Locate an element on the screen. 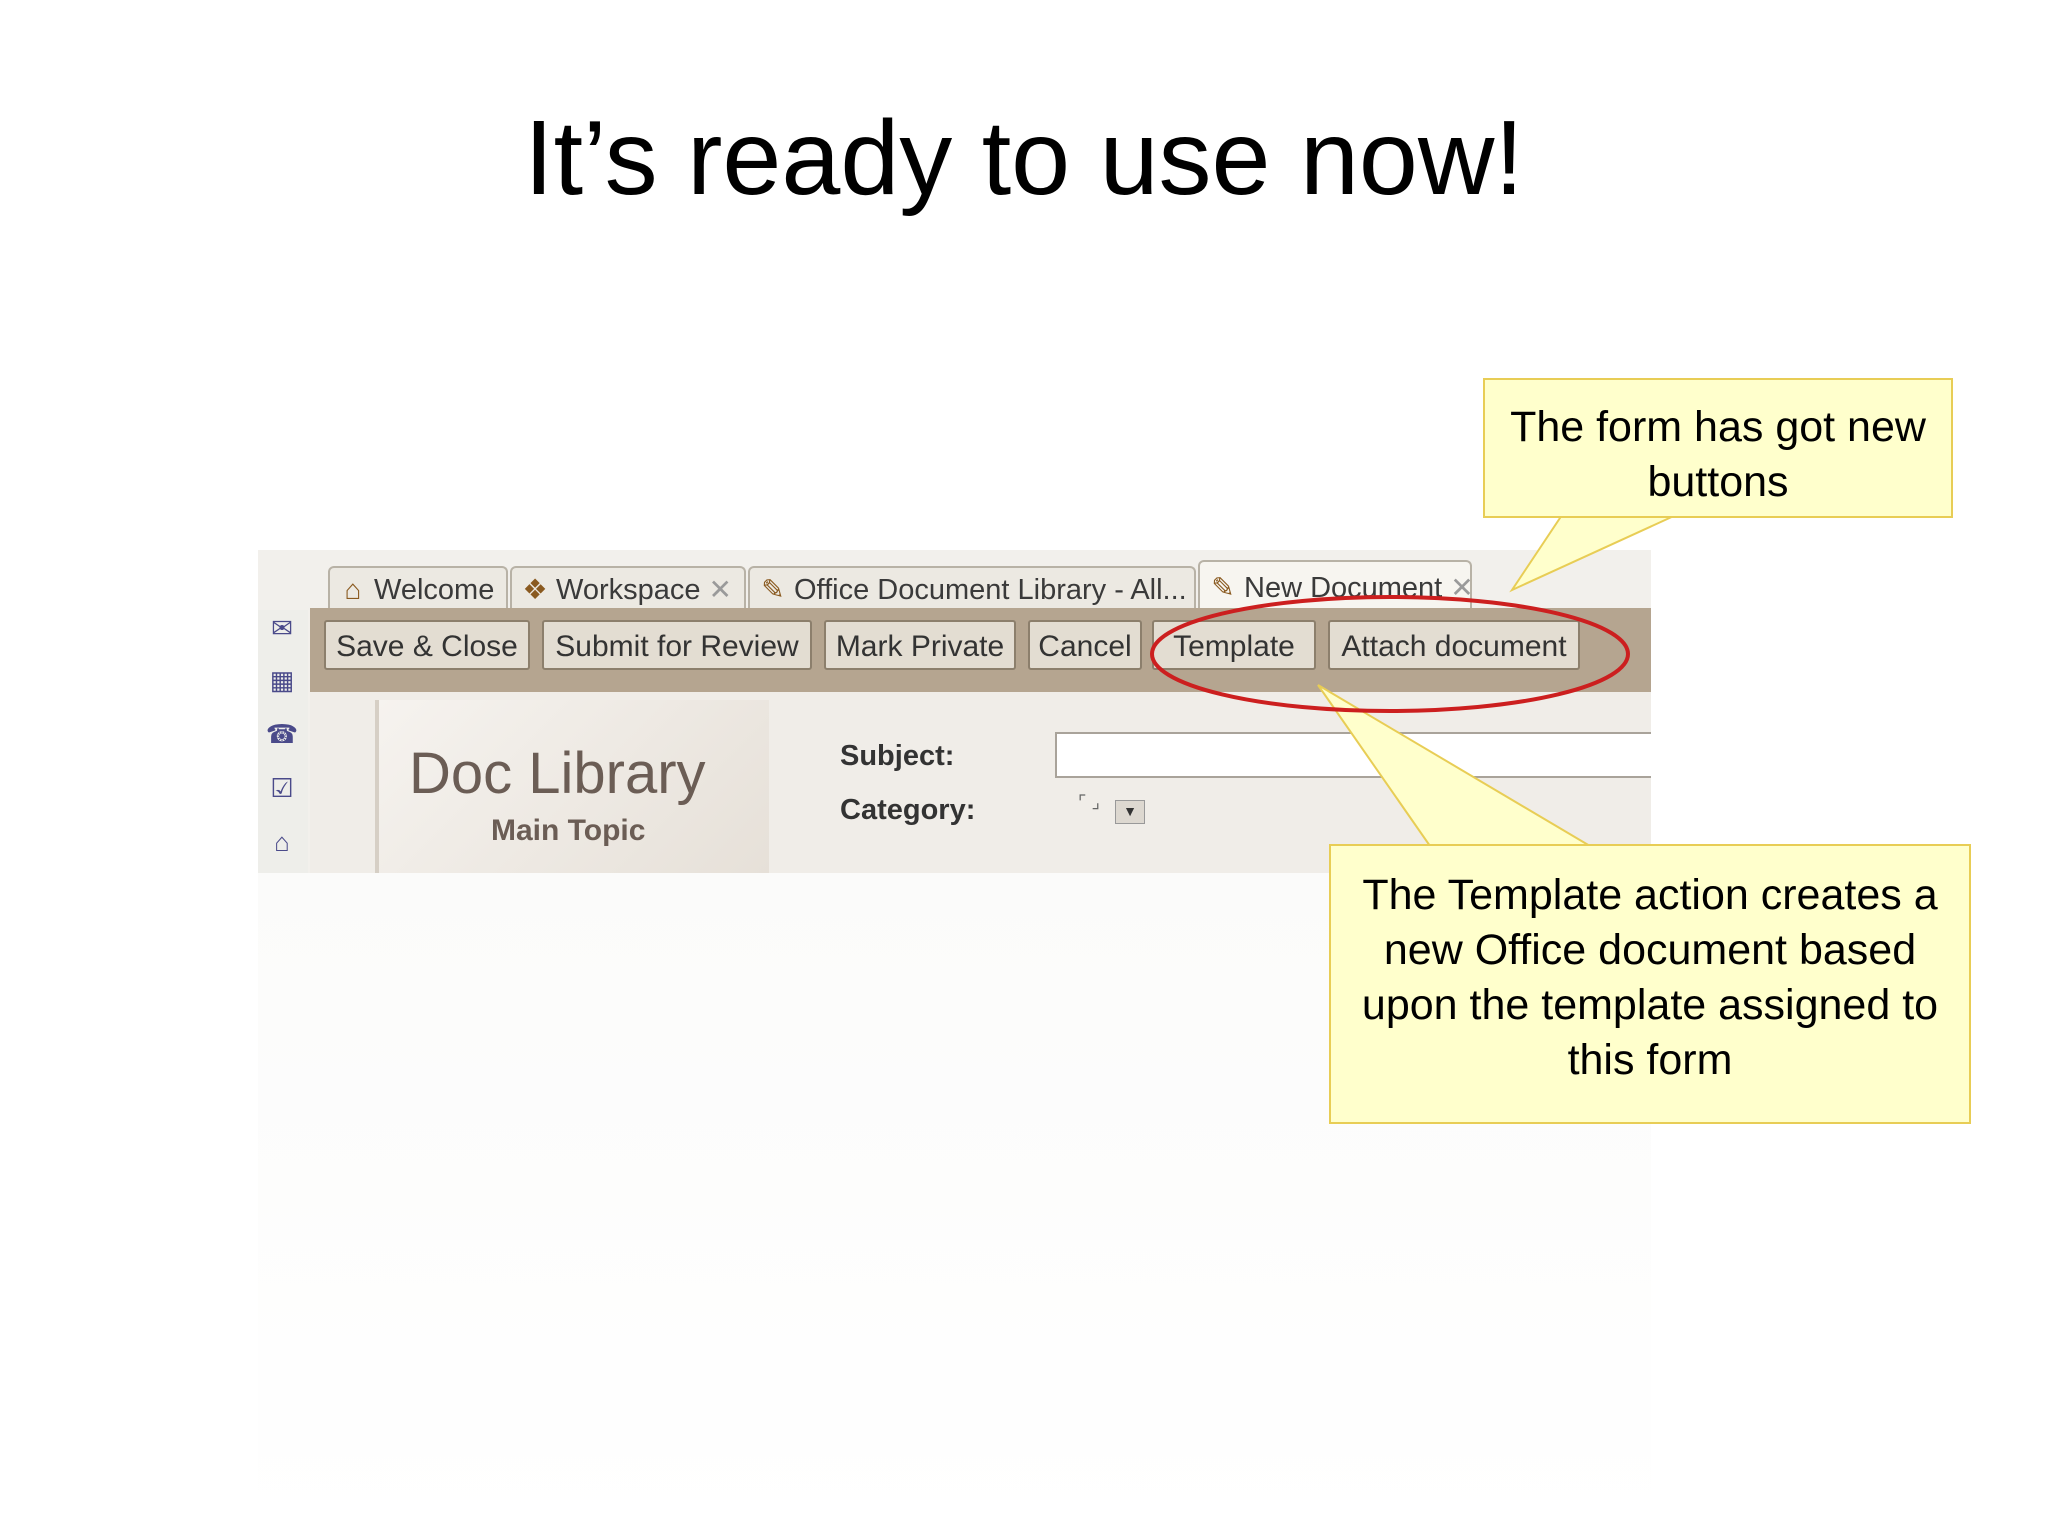 This screenshot has height=1536, width=2048. replicator-icon: ⌂ is located at coordinates (282, 842).